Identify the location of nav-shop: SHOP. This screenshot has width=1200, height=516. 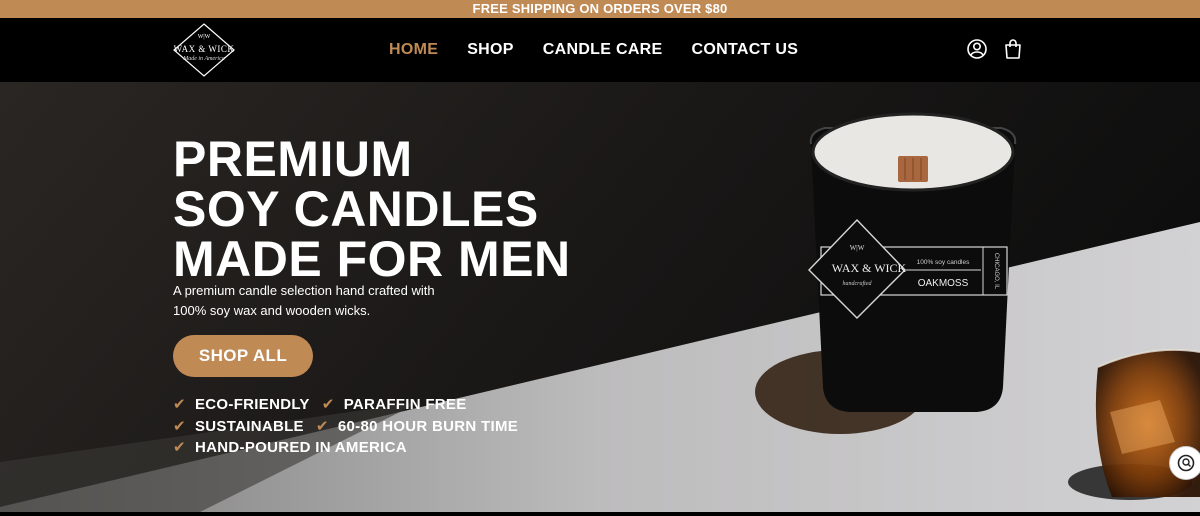
(490, 50).